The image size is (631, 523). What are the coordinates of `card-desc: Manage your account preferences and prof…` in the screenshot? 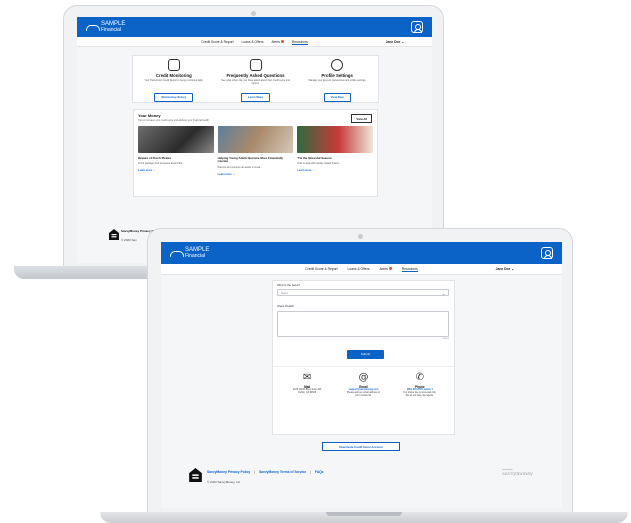 It's located at (337, 80).